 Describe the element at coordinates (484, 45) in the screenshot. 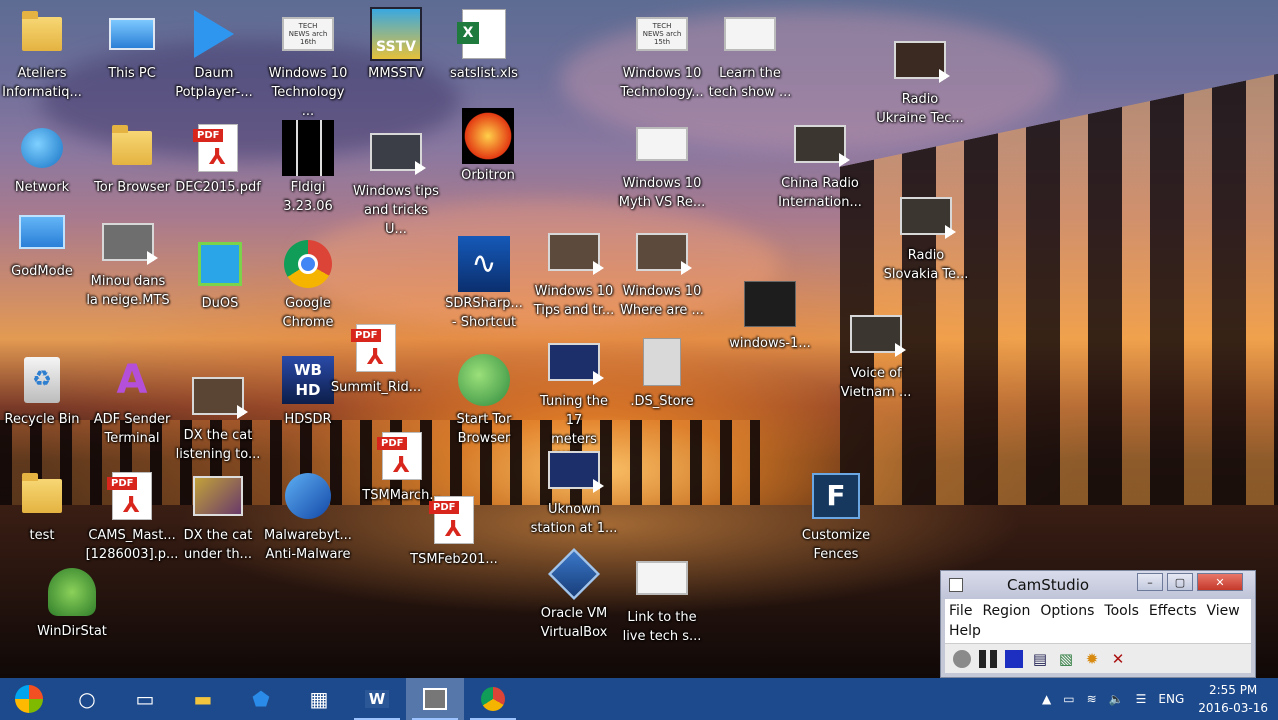

I see `desktop-icon-satslist: X satslist.xls` at that location.